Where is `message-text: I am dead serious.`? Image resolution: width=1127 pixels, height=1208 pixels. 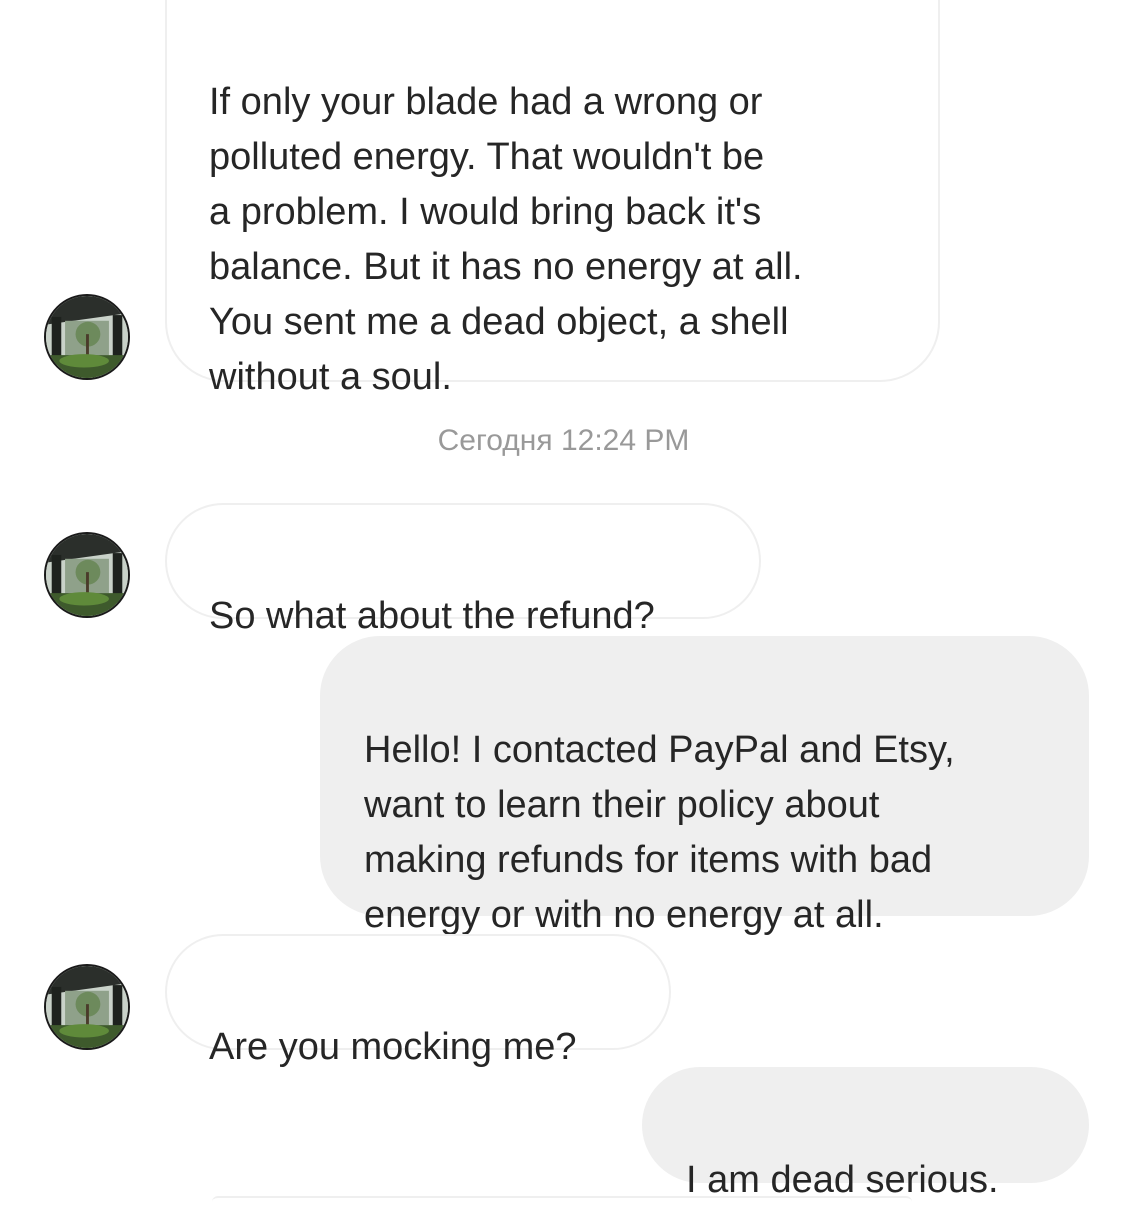
message-text: I am dead serious. is located at coordinates (842, 1180).